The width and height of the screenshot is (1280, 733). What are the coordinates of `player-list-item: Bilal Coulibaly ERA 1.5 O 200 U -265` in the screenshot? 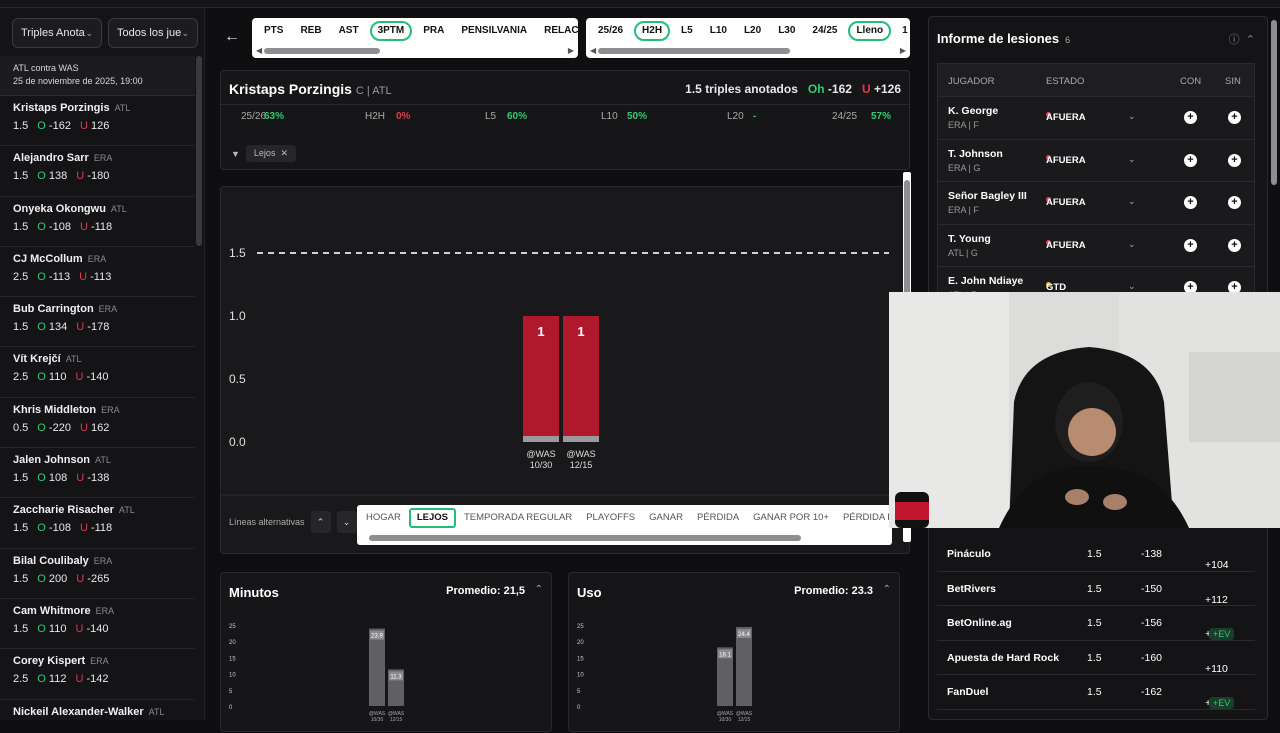 It's located at (97, 574).